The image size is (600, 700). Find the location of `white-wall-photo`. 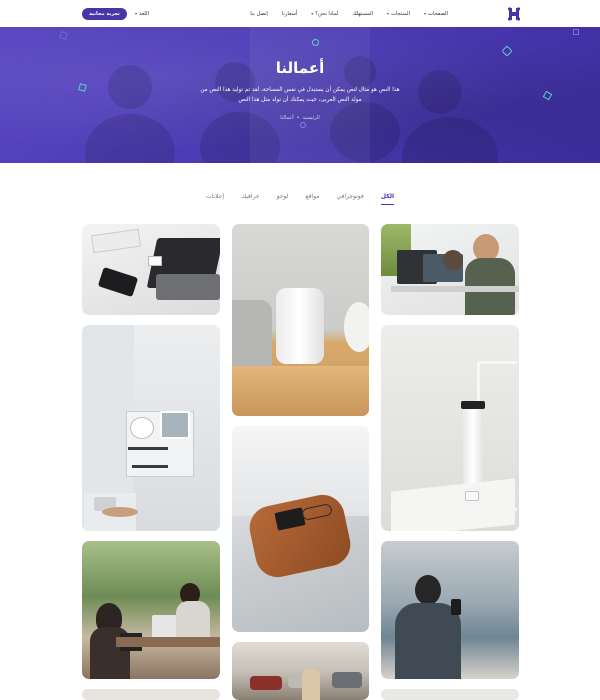

white-wall-photo is located at coordinates (151, 428).